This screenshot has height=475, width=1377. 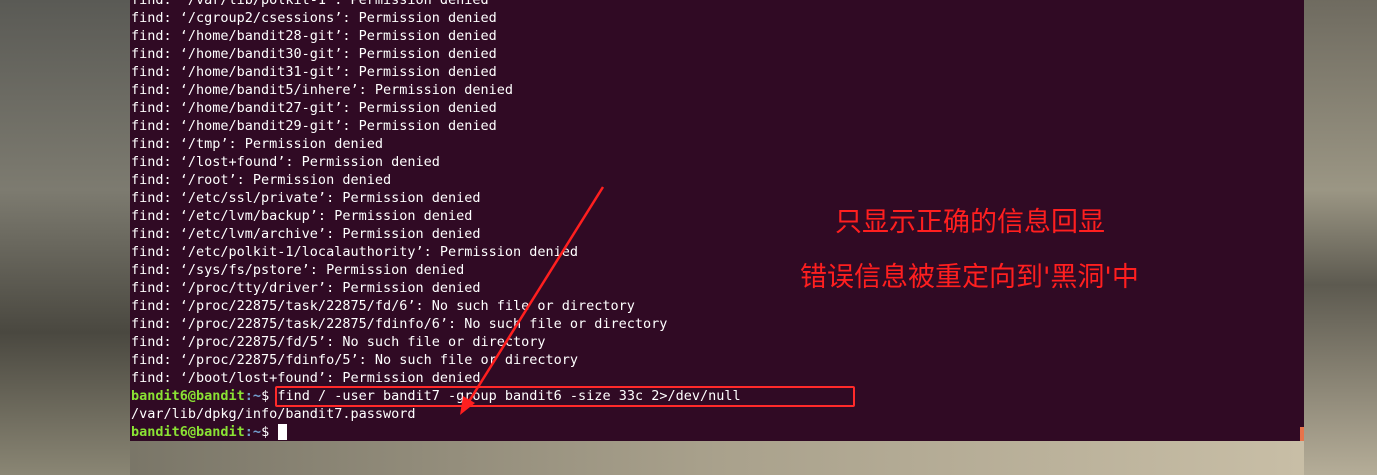 What do you see at coordinates (535, 295) in the screenshot?
I see `arrow-shaft` at bounding box center [535, 295].